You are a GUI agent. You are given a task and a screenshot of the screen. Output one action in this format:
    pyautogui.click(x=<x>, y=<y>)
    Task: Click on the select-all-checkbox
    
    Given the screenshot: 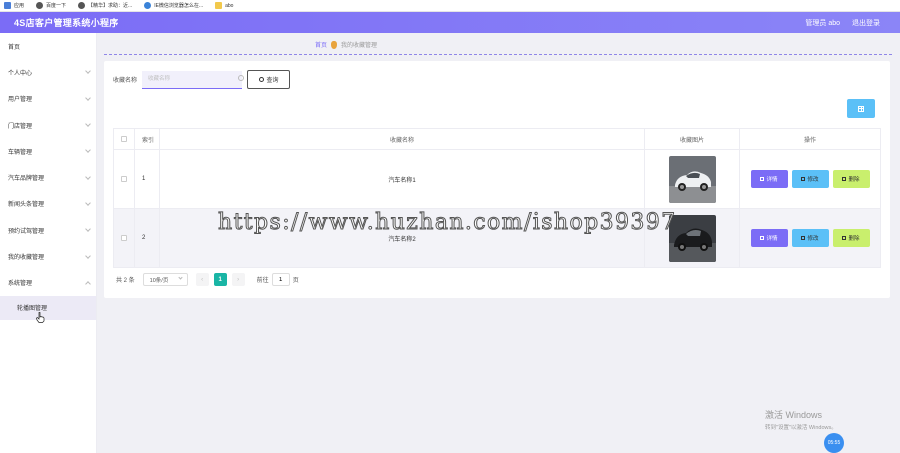 What is the action you would take?
    pyautogui.click(x=124, y=139)
    